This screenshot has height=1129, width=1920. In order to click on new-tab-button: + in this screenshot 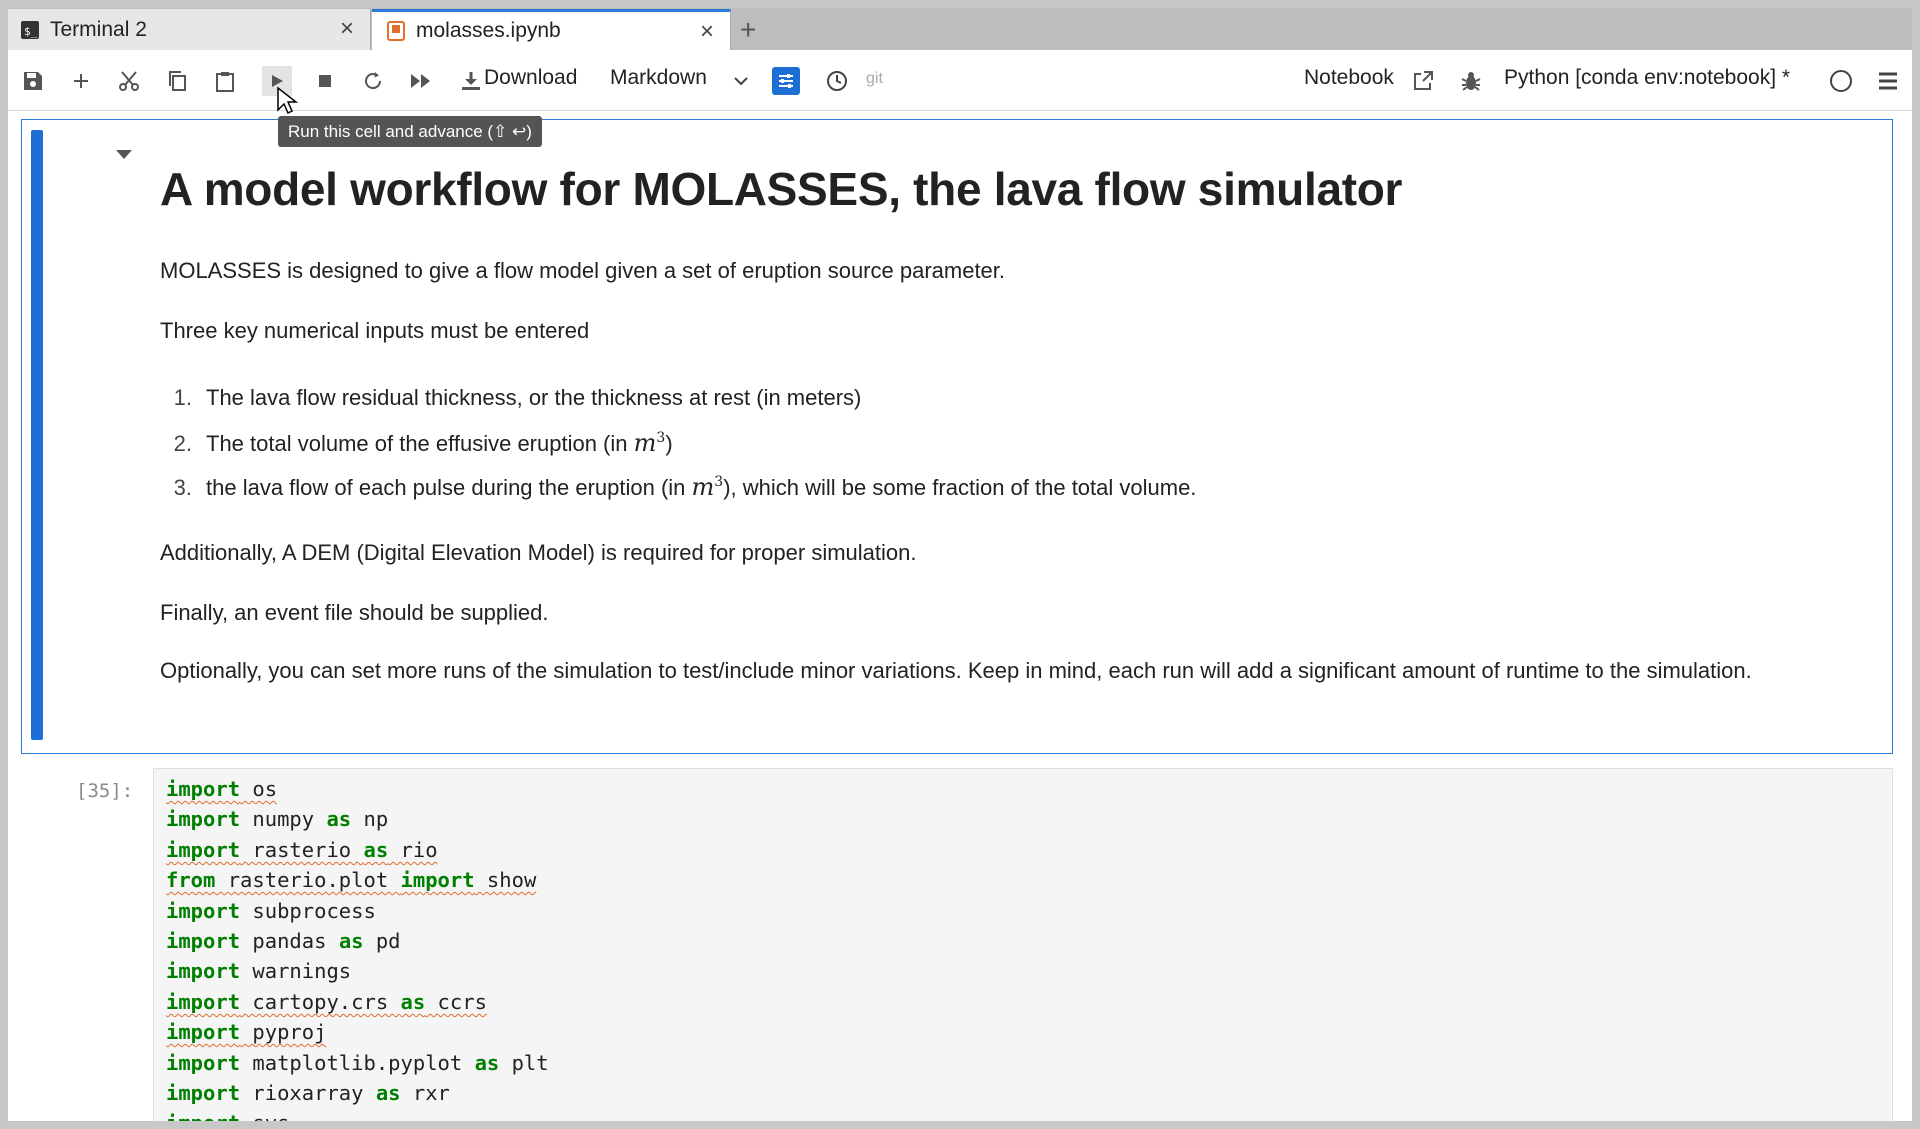, I will do `click(748, 30)`.